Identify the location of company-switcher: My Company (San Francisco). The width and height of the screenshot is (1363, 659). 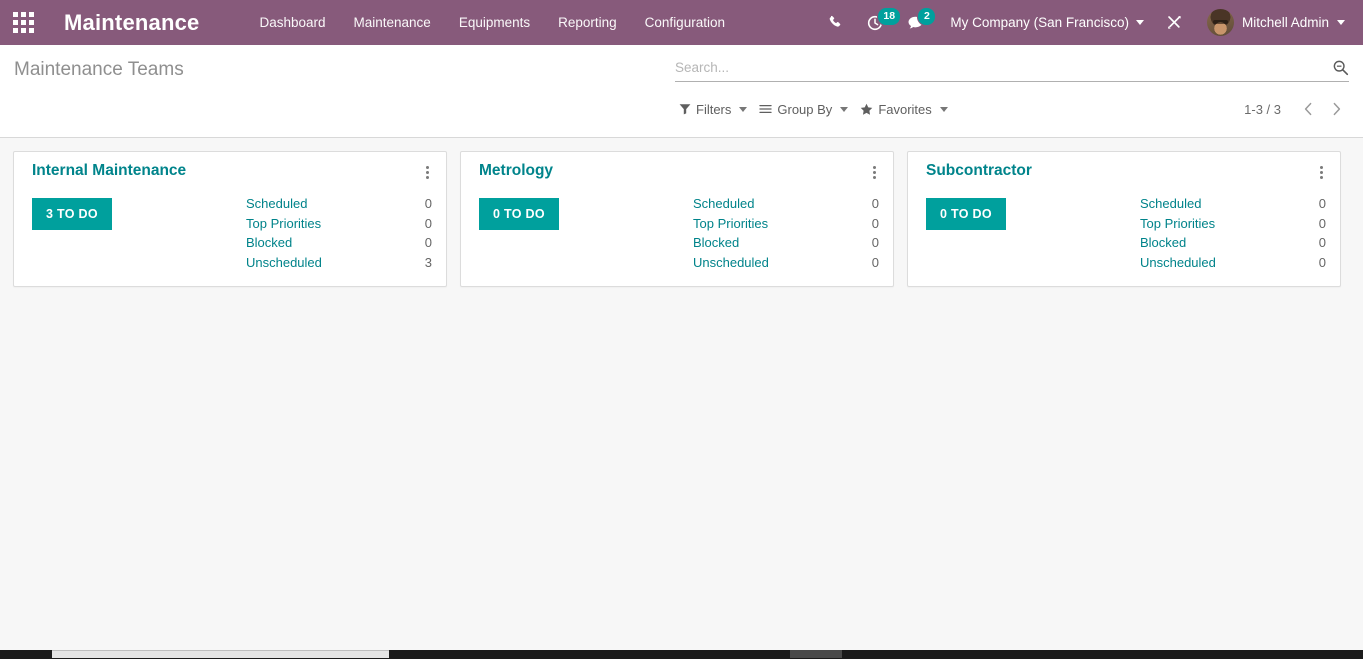
(1045, 22).